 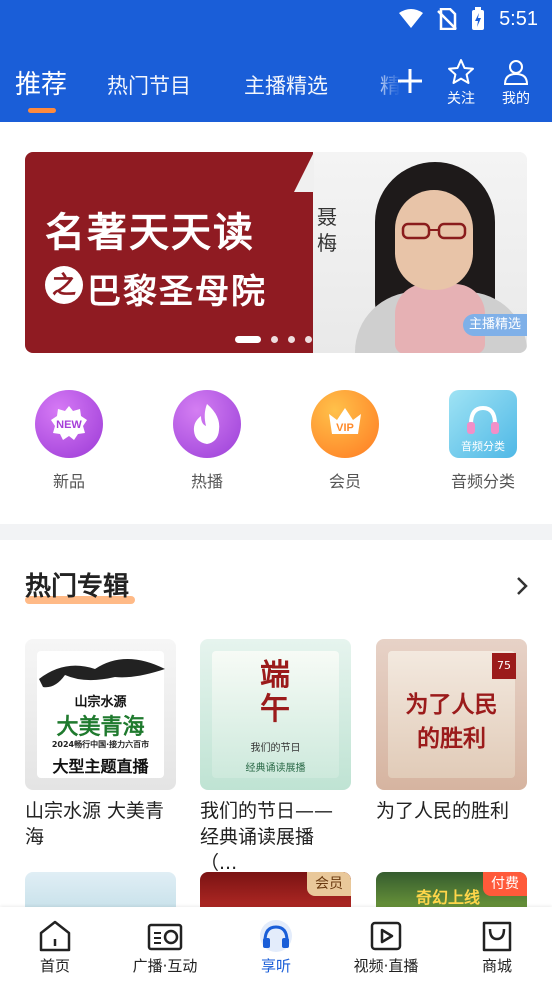 What do you see at coordinates (327, 230) in the screenshot?
I see `banner-host-name: 聂梅` at bounding box center [327, 230].